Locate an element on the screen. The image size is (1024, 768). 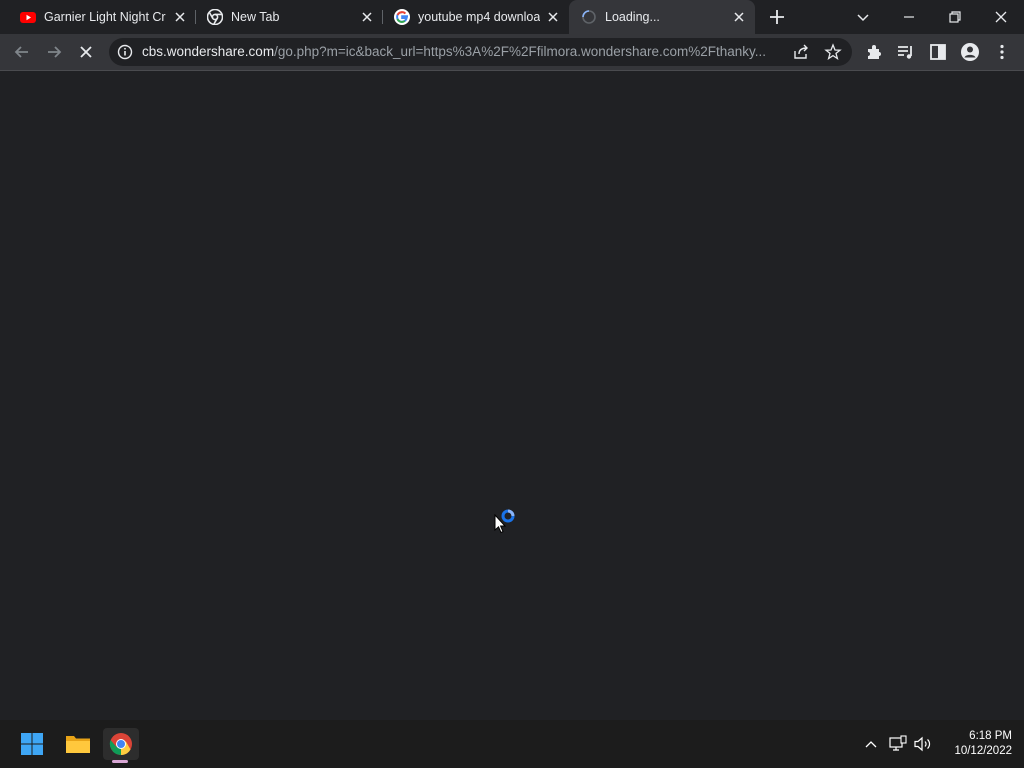
new-tab-button is located at coordinates (777, 17).